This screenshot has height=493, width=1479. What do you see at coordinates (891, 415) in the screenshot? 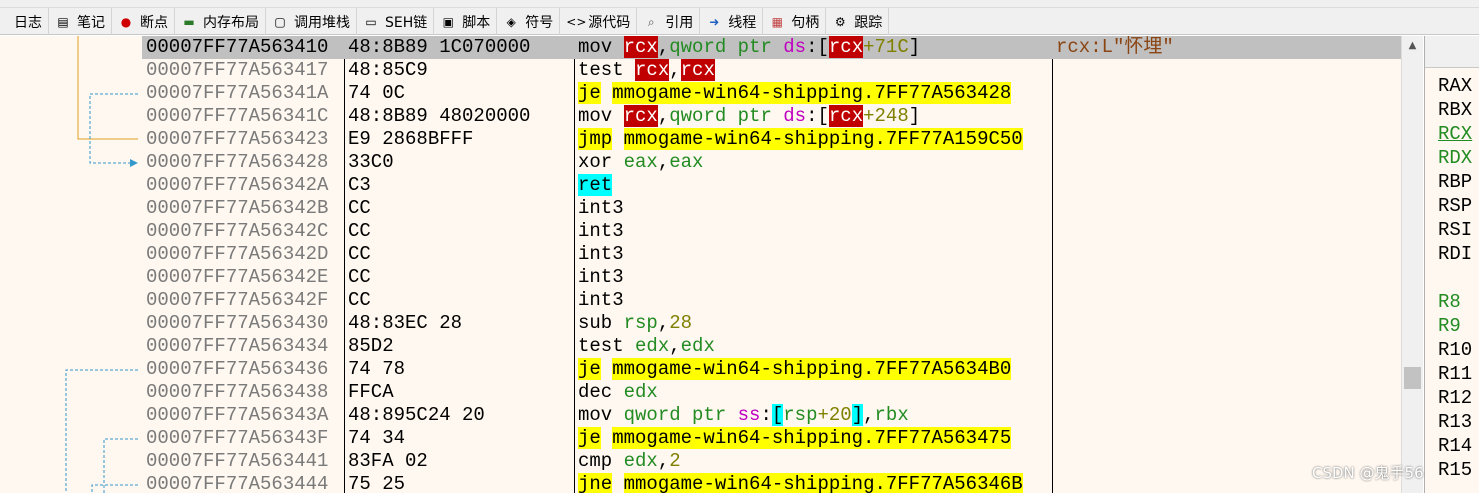
I see `instruction-token: rbx` at bounding box center [891, 415].